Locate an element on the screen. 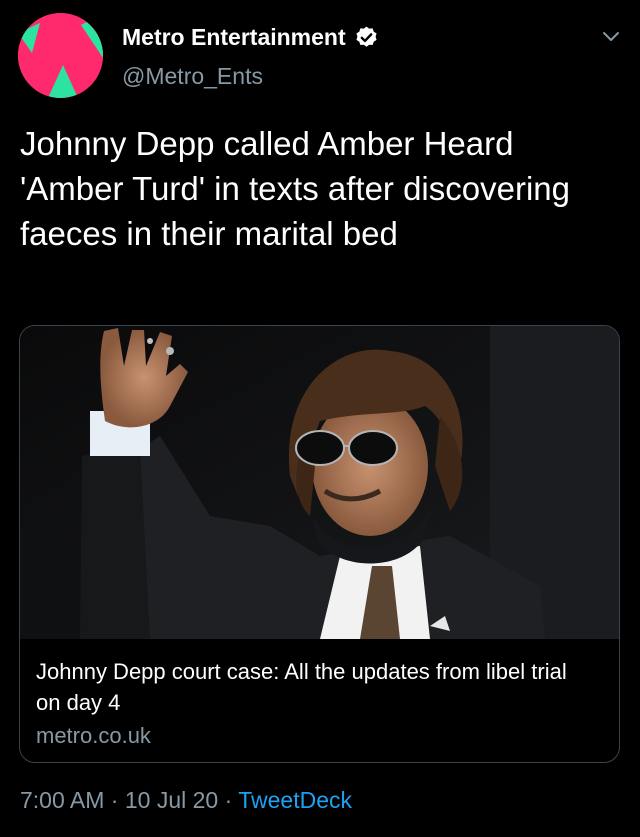 Image resolution: width=640 pixels, height=837 pixels. tweet-date: 10 Jul 20 is located at coordinates (171, 800).